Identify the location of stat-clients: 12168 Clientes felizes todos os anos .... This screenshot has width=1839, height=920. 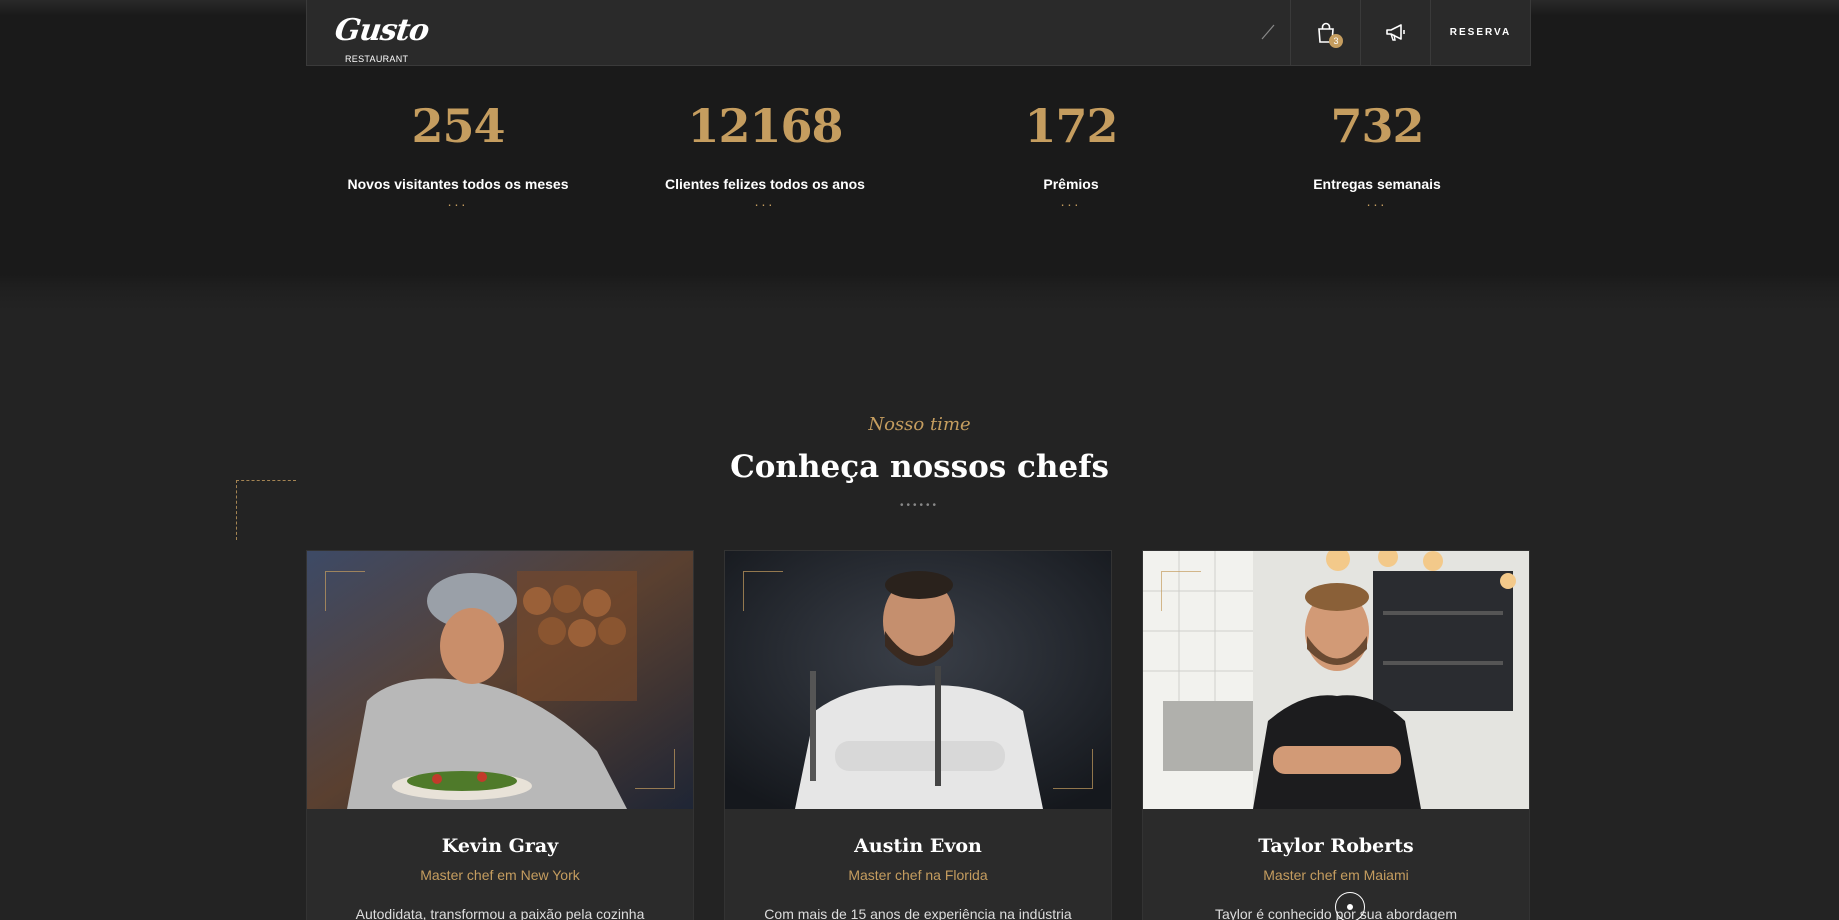
(765, 152).